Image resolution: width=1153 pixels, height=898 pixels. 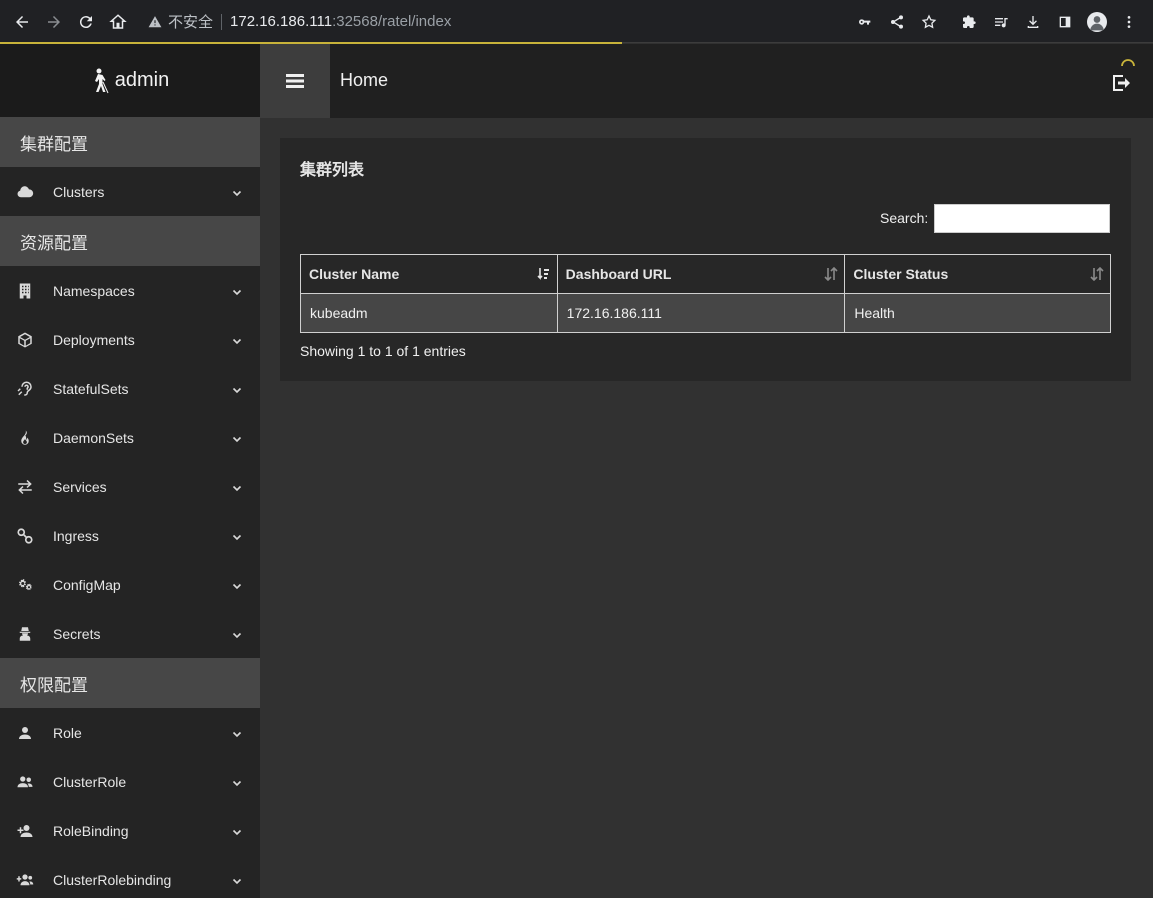 What do you see at coordinates (130, 781) in the screenshot?
I see `sidebar-item-clusterrole: ClusterRole` at bounding box center [130, 781].